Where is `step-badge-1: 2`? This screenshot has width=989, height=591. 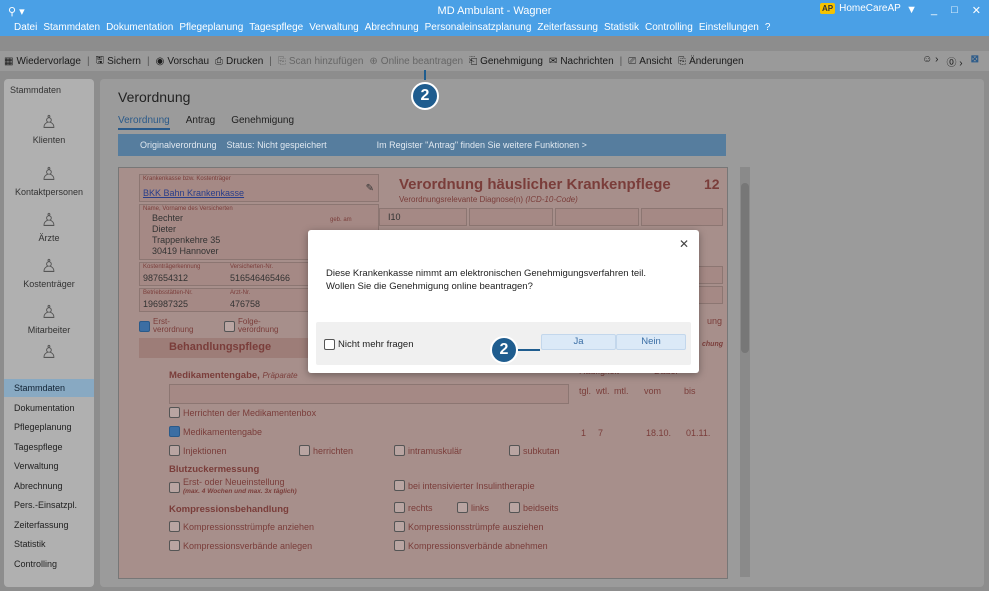 step-badge-1: 2 is located at coordinates (425, 96).